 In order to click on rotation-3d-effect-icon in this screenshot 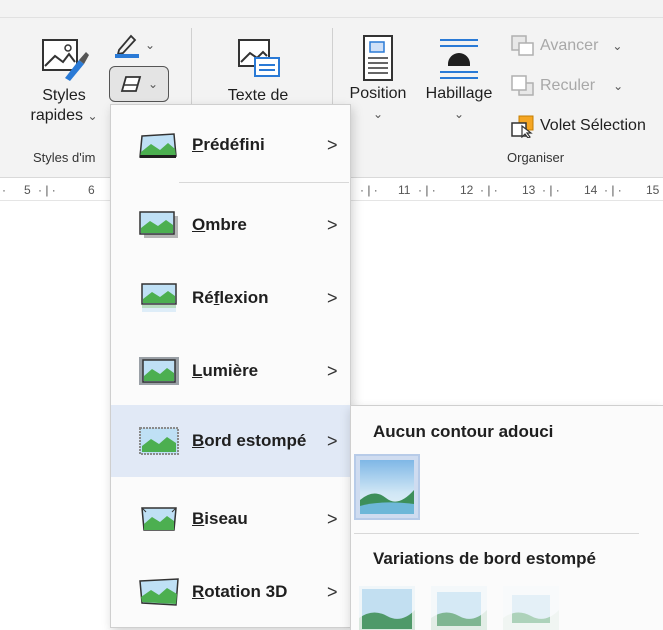, I will do `click(159, 592)`.